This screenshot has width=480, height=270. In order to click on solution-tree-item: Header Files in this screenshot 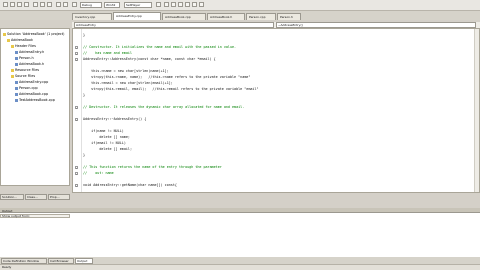, I will do `click(23, 46)`.